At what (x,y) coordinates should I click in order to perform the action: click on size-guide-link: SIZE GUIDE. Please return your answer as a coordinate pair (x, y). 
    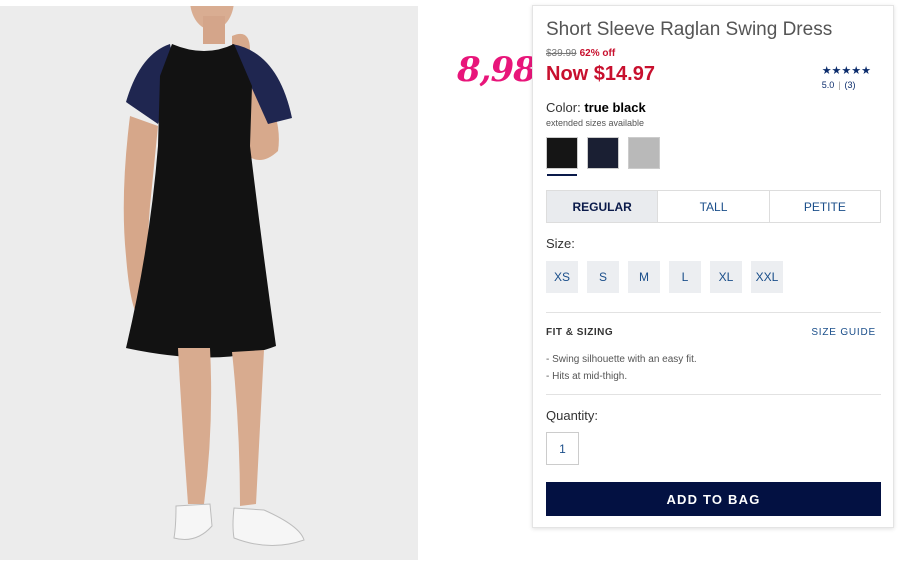
    Looking at the image, I should click on (843, 332).